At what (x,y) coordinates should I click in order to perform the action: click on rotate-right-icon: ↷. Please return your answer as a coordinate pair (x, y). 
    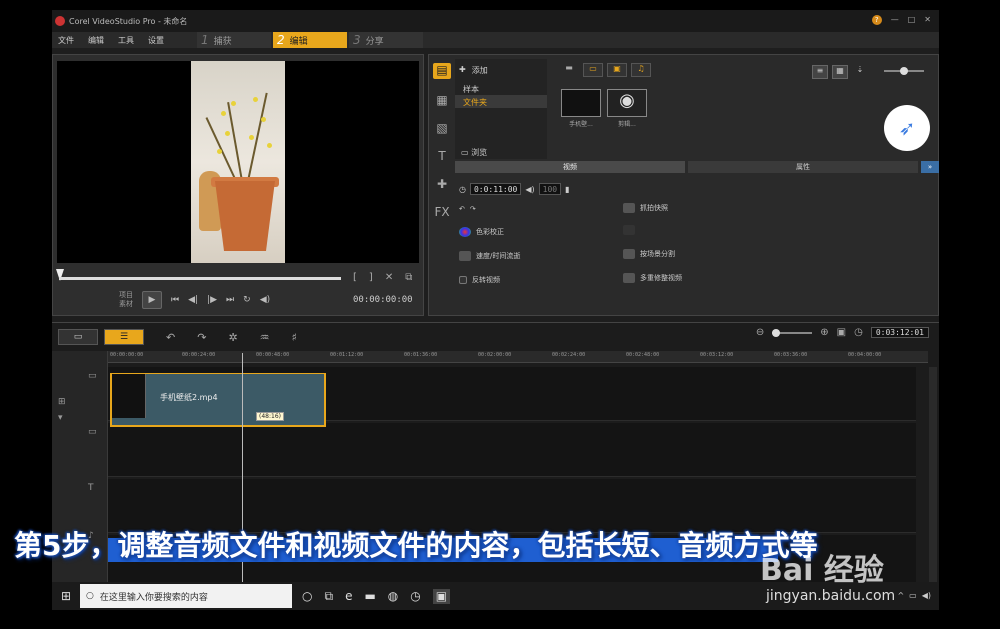
    Looking at the image, I should click on (473, 209).